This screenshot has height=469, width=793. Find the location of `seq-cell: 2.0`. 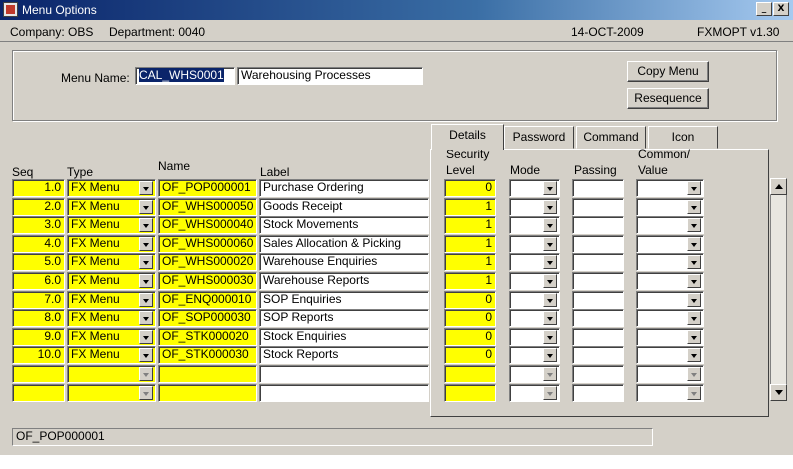

seq-cell: 2.0 is located at coordinates (38, 207).